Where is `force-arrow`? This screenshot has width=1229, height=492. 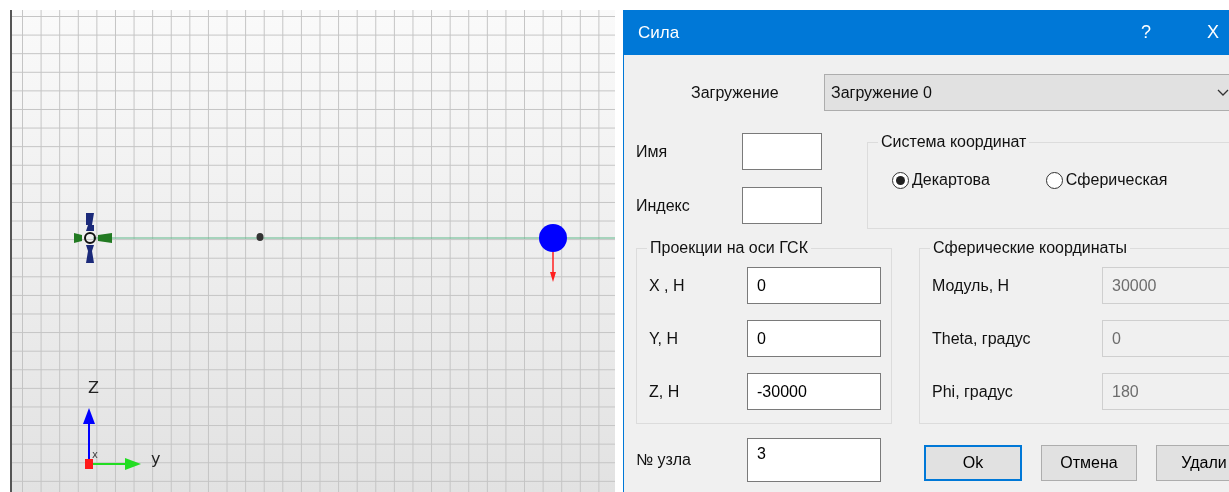 force-arrow is located at coordinates (553, 266).